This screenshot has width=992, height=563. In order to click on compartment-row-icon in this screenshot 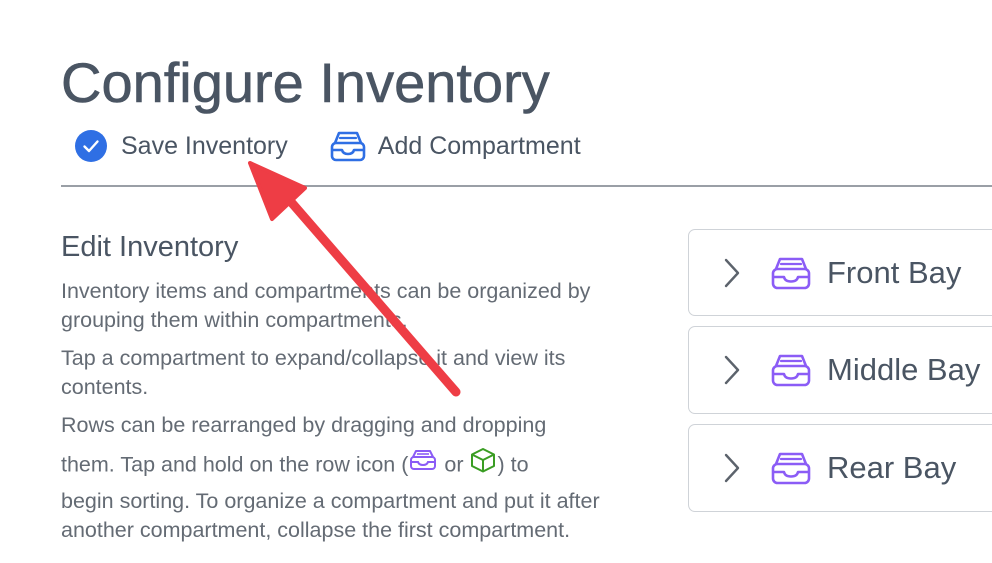, I will do `click(423, 464)`.